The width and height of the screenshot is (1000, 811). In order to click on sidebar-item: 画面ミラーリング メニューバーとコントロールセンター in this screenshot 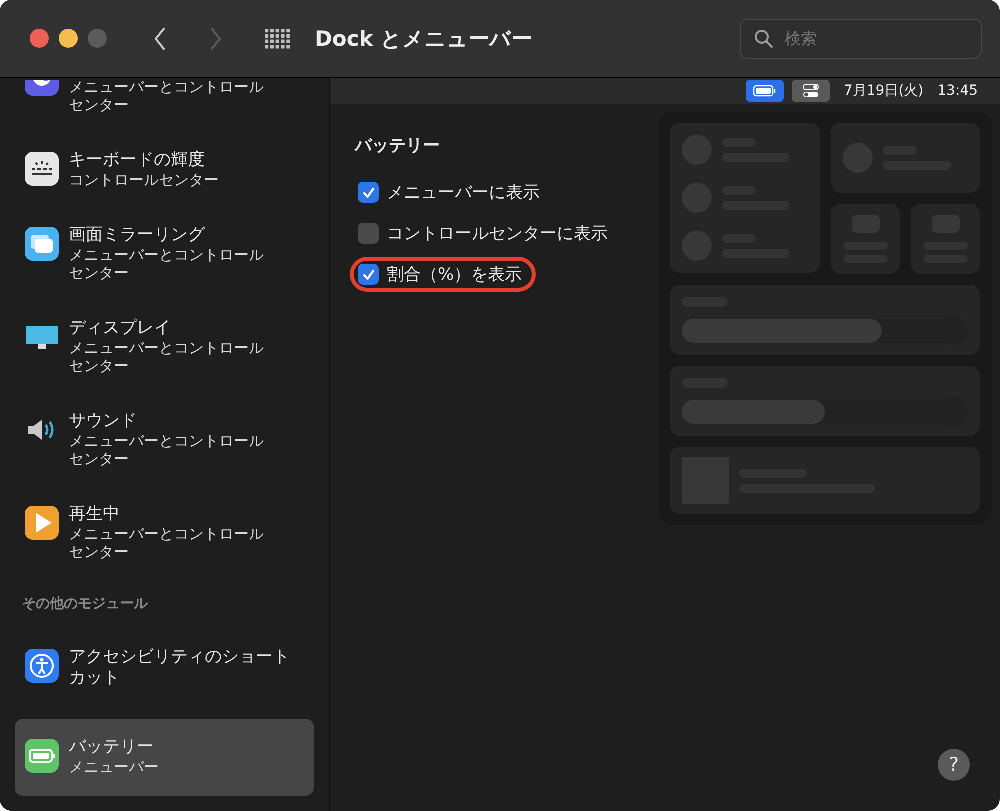, I will do `click(164, 253)`.